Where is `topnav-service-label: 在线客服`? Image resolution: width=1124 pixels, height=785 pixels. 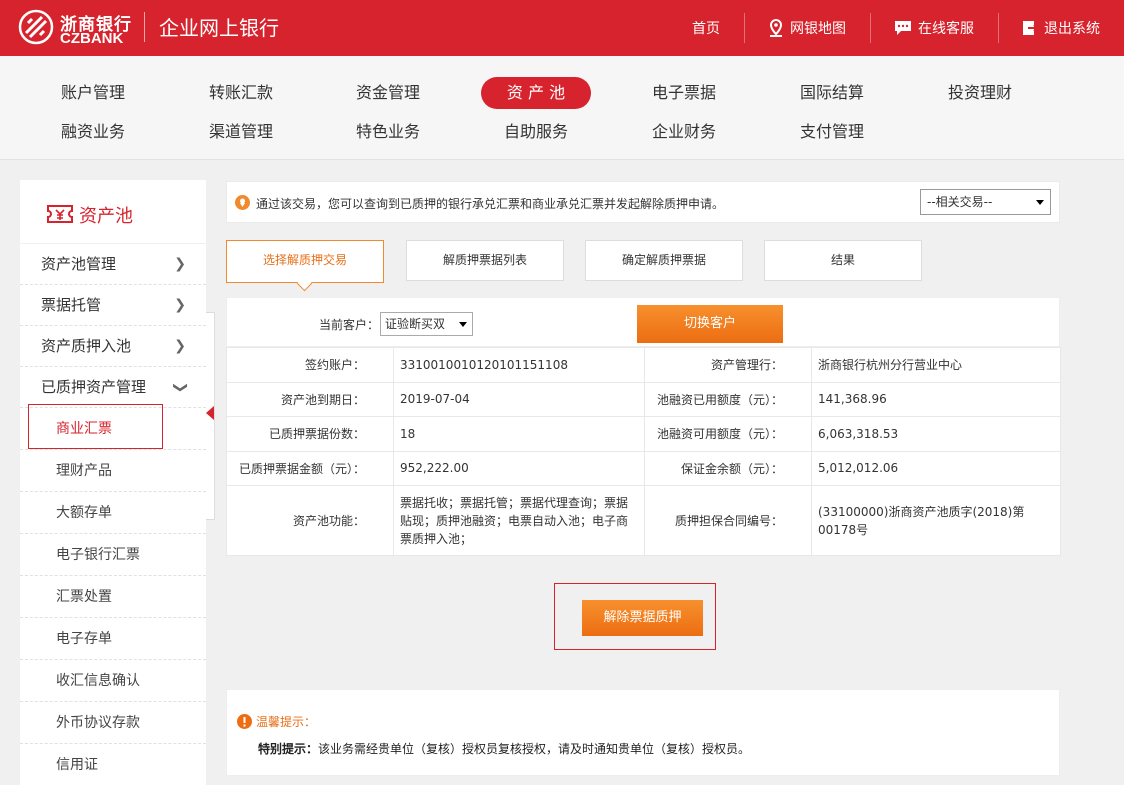
topnav-service-label: 在线客服 is located at coordinates (946, 29).